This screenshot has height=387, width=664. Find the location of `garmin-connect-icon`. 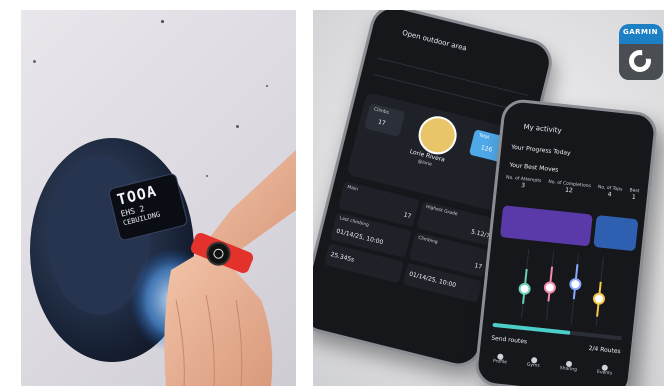

garmin-connect-icon is located at coordinates (641, 62).